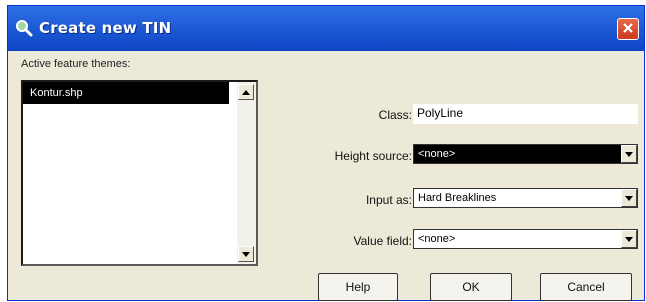  I want to click on value-field-dropdown-button, so click(629, 239).